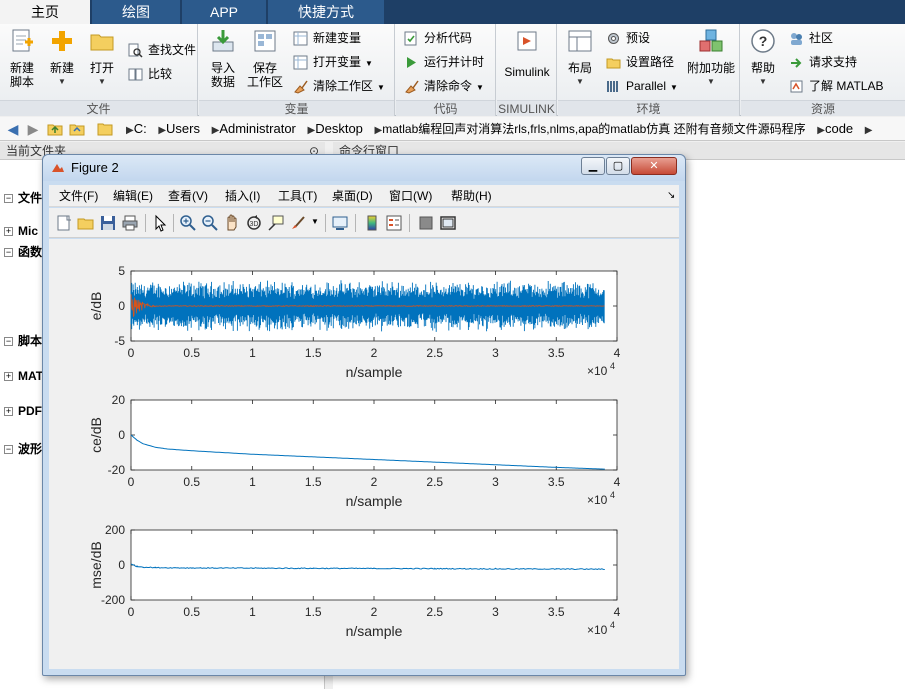  Describe the element at coordinates (133, 196) in the screenshot. I see `menu-edit: 编辑(E)` at that location.